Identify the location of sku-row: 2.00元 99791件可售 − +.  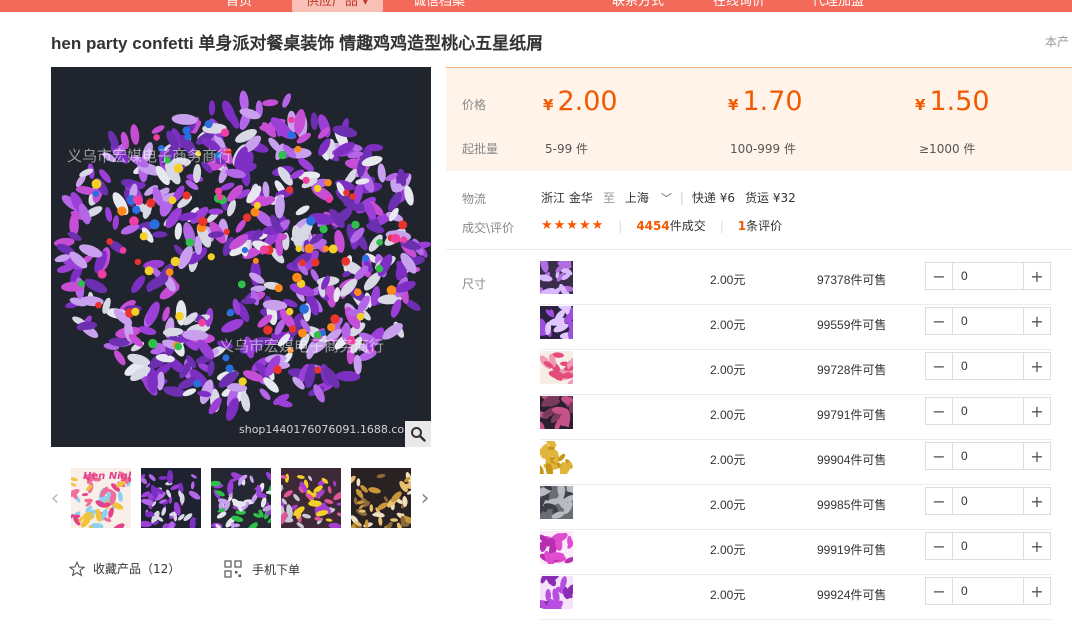
(796, 417).